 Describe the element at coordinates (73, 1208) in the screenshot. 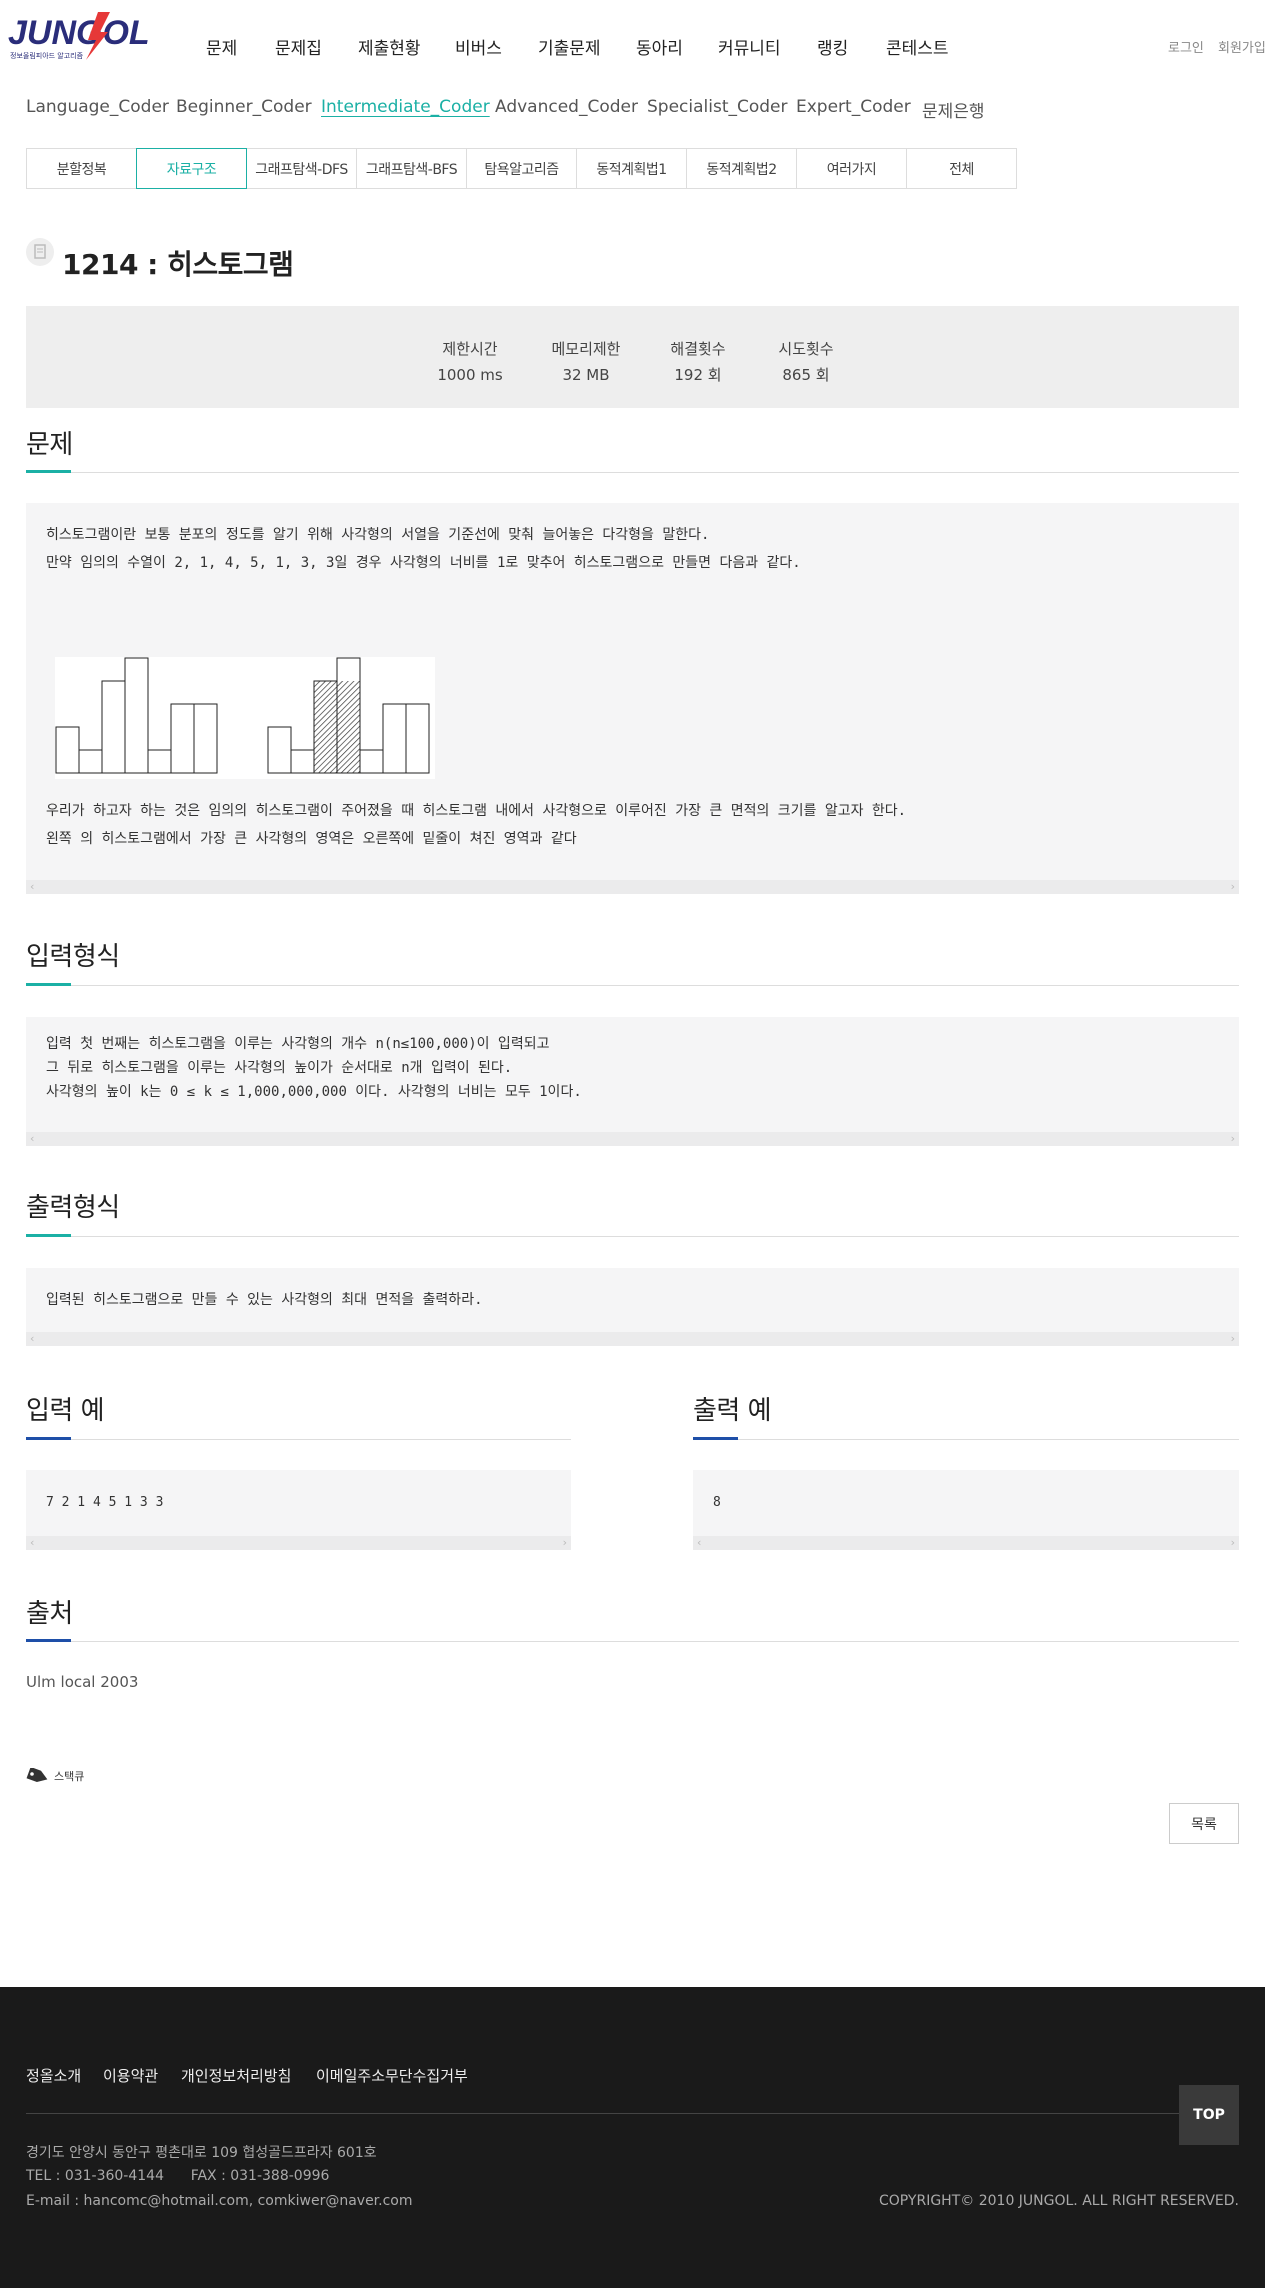

I see `section-title-output: 출력형식` at that location.